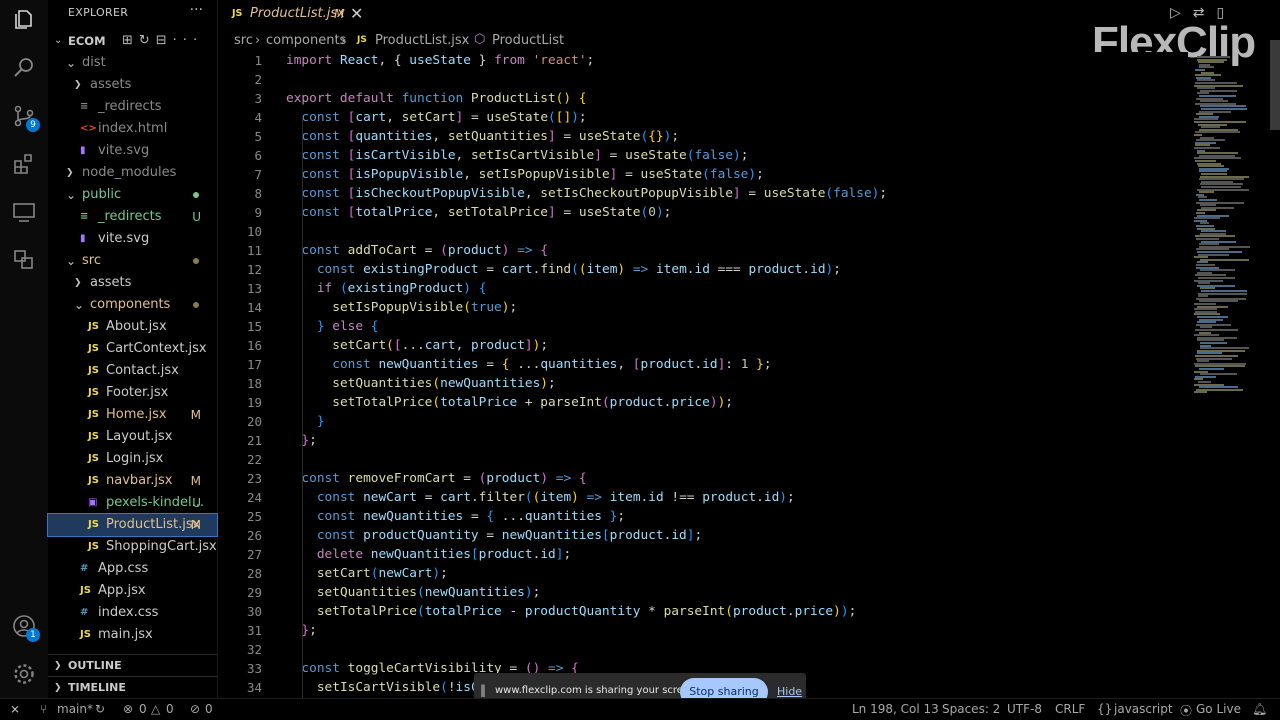  I want to click on file-item: JS Layout.jsx, so click(132, 437).